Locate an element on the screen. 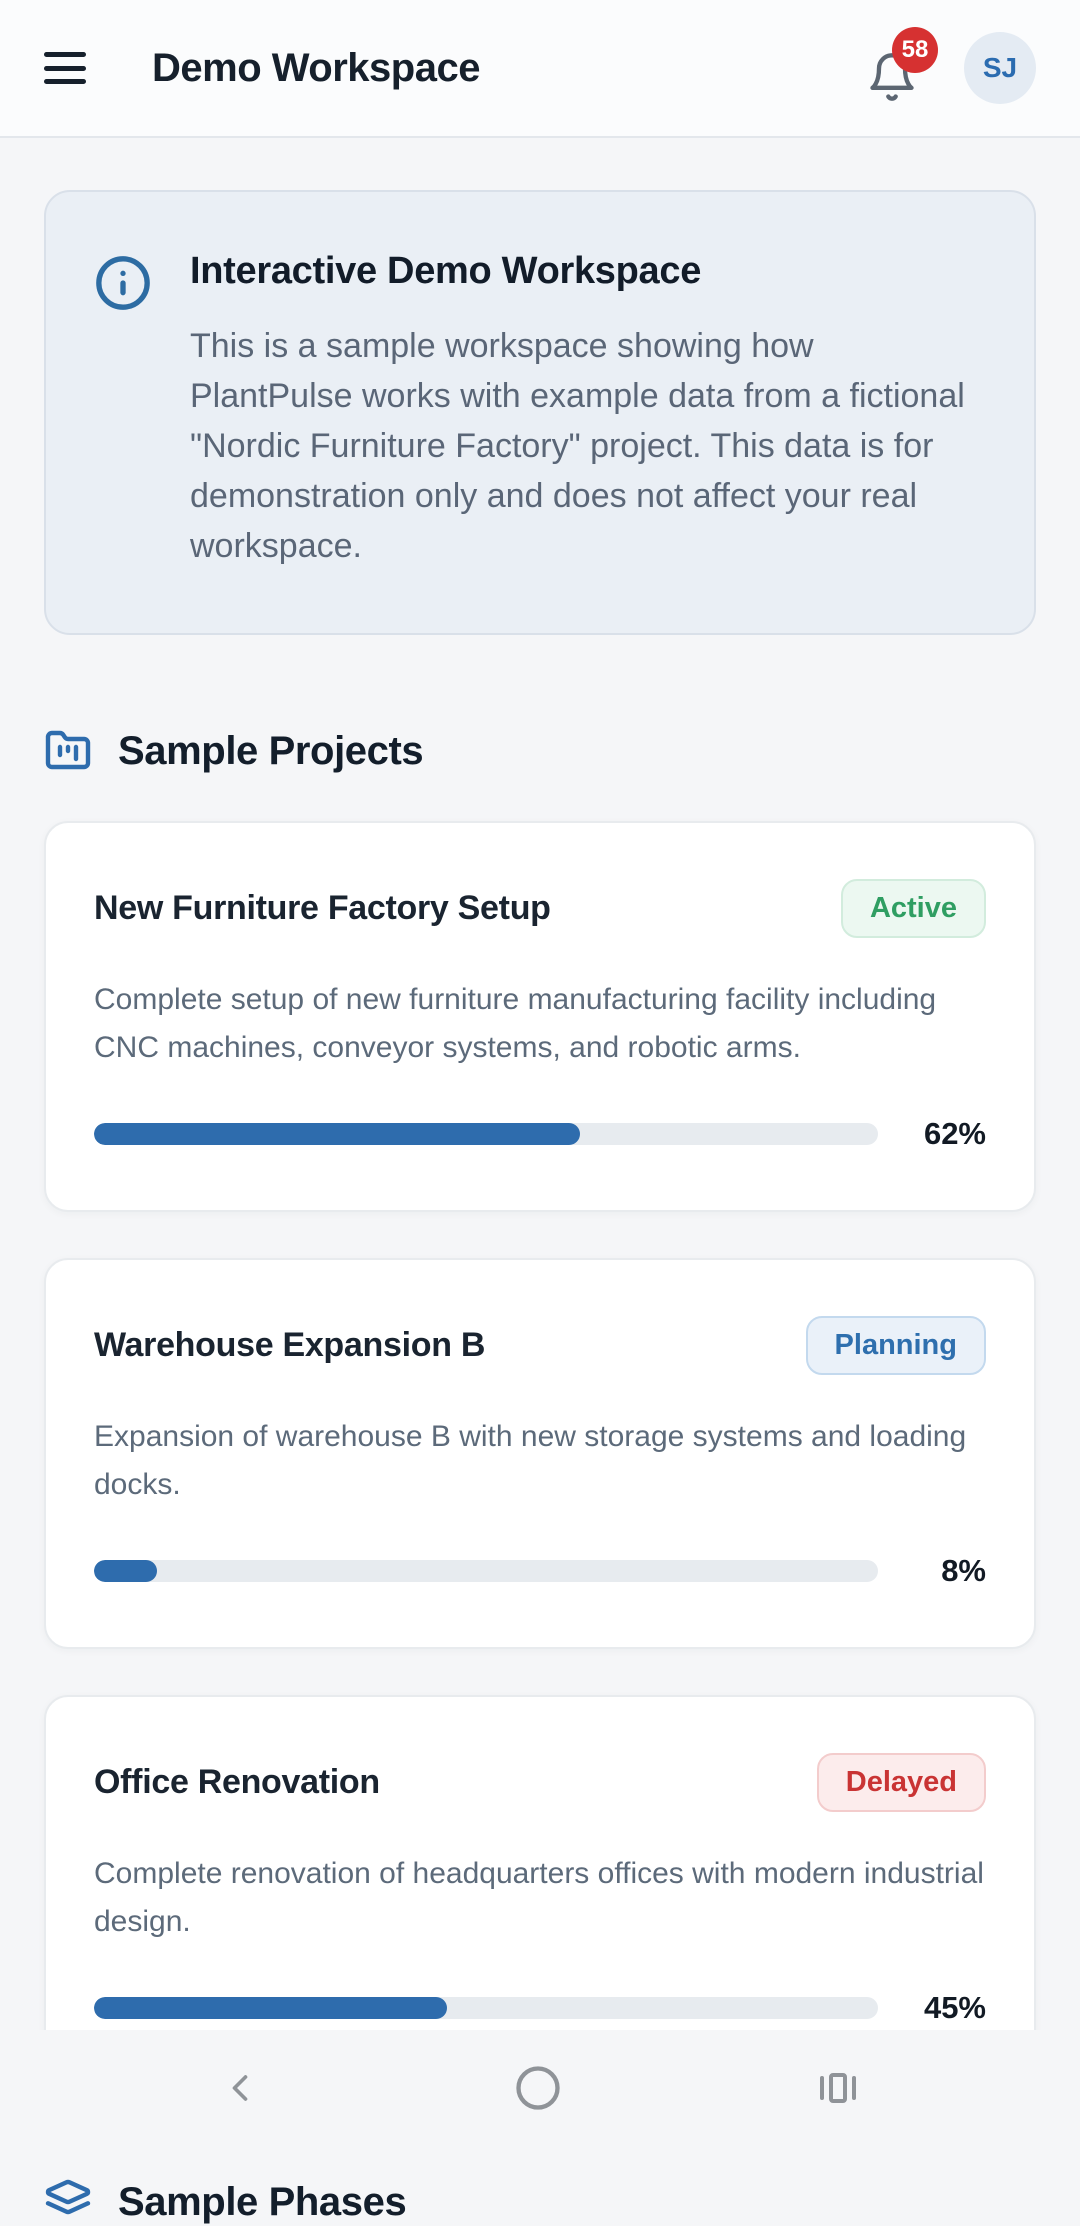 The image size is (1080, 2226). app-header: Demo Workspace 58 SJ is located at coordinates (540, 69).